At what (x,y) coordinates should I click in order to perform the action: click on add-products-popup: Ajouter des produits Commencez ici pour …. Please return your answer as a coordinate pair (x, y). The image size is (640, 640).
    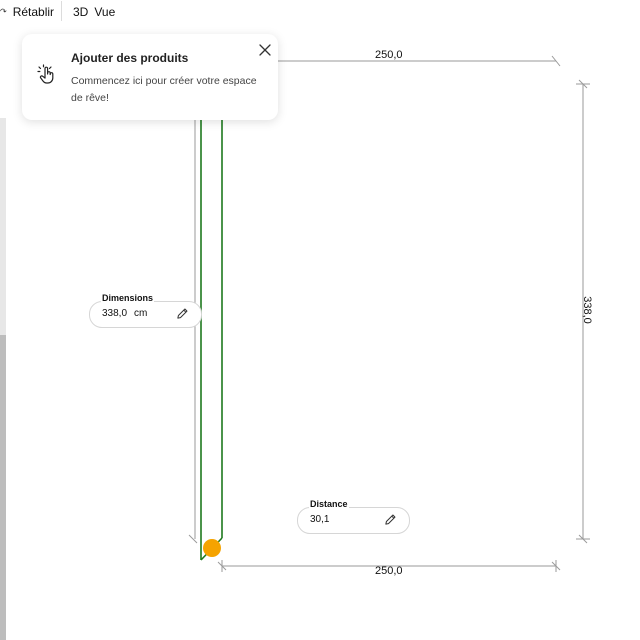
    Looking at the image, I should click on (150, 77).